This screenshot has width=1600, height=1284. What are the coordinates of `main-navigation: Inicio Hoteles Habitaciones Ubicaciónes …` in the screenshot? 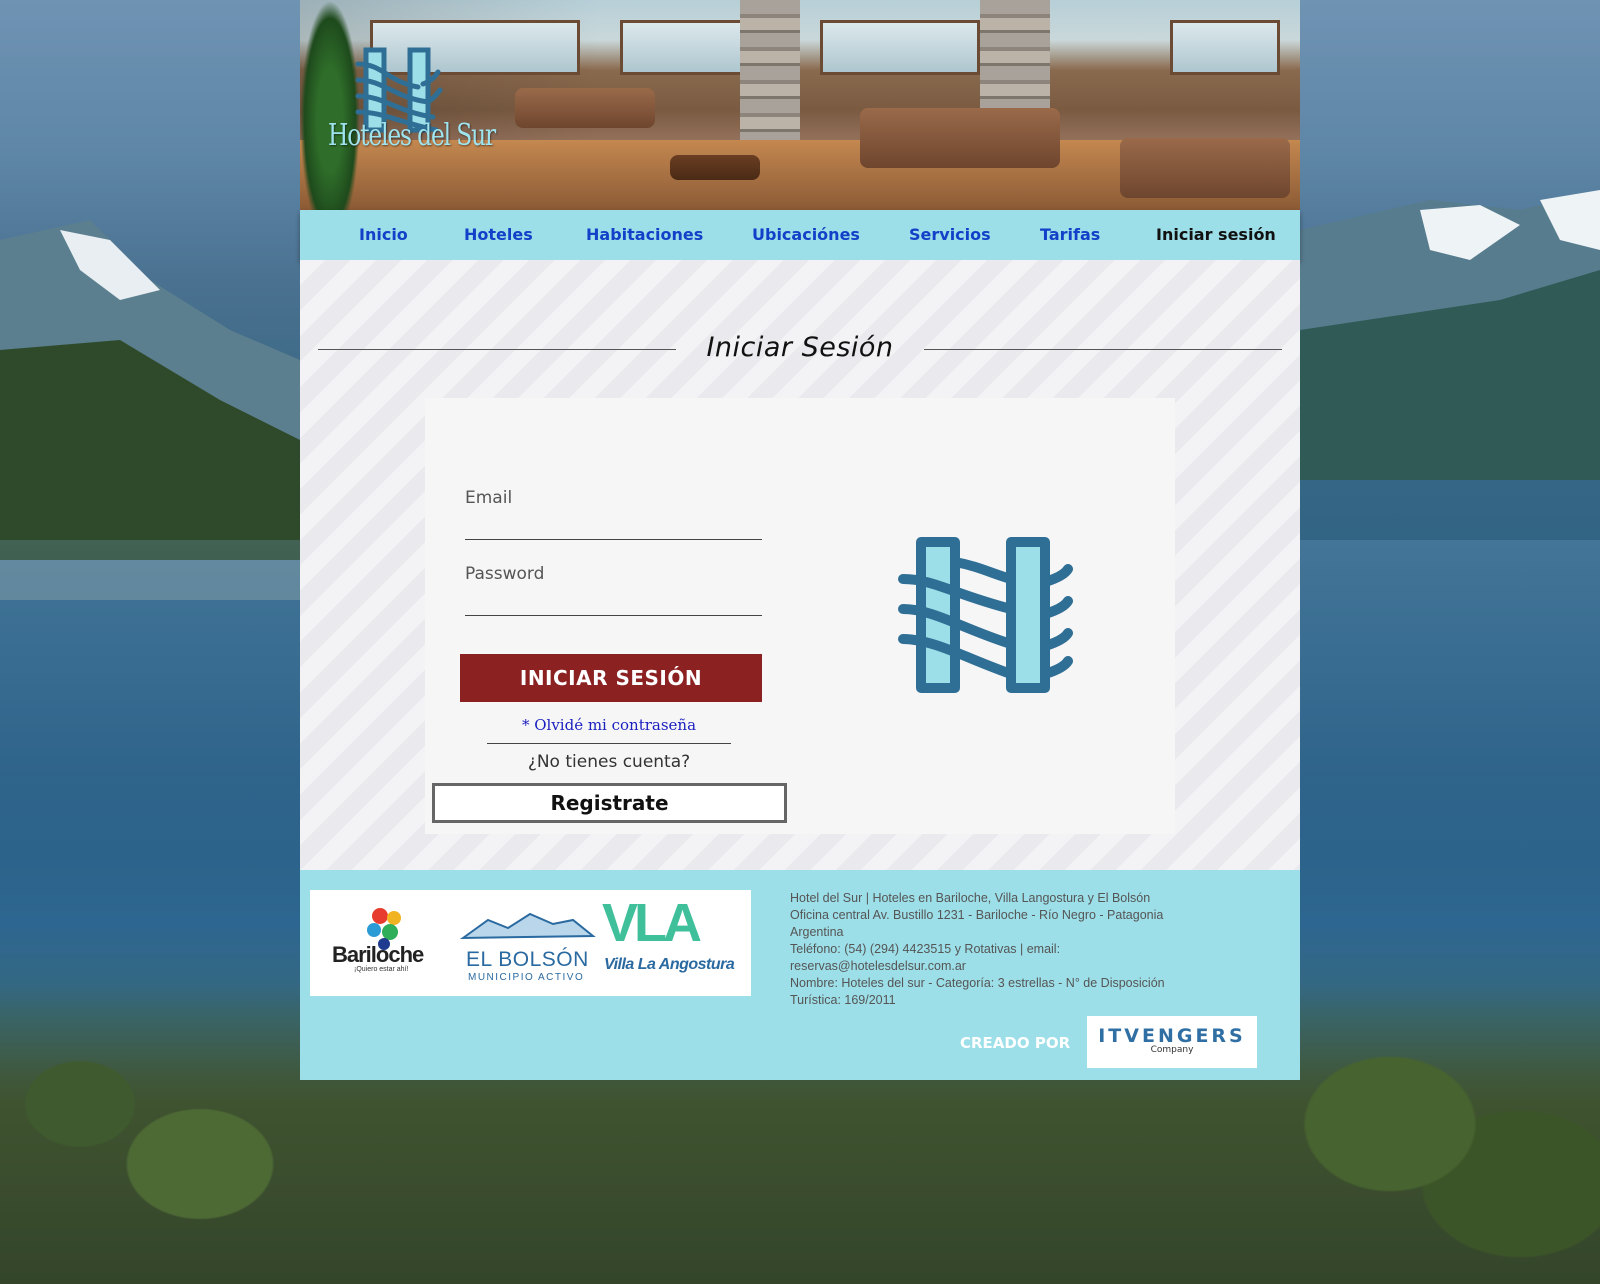 It's located at (800, 235).